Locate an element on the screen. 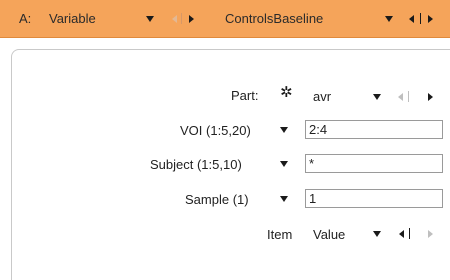  item-value: Value is located at coordinates (329, 234).